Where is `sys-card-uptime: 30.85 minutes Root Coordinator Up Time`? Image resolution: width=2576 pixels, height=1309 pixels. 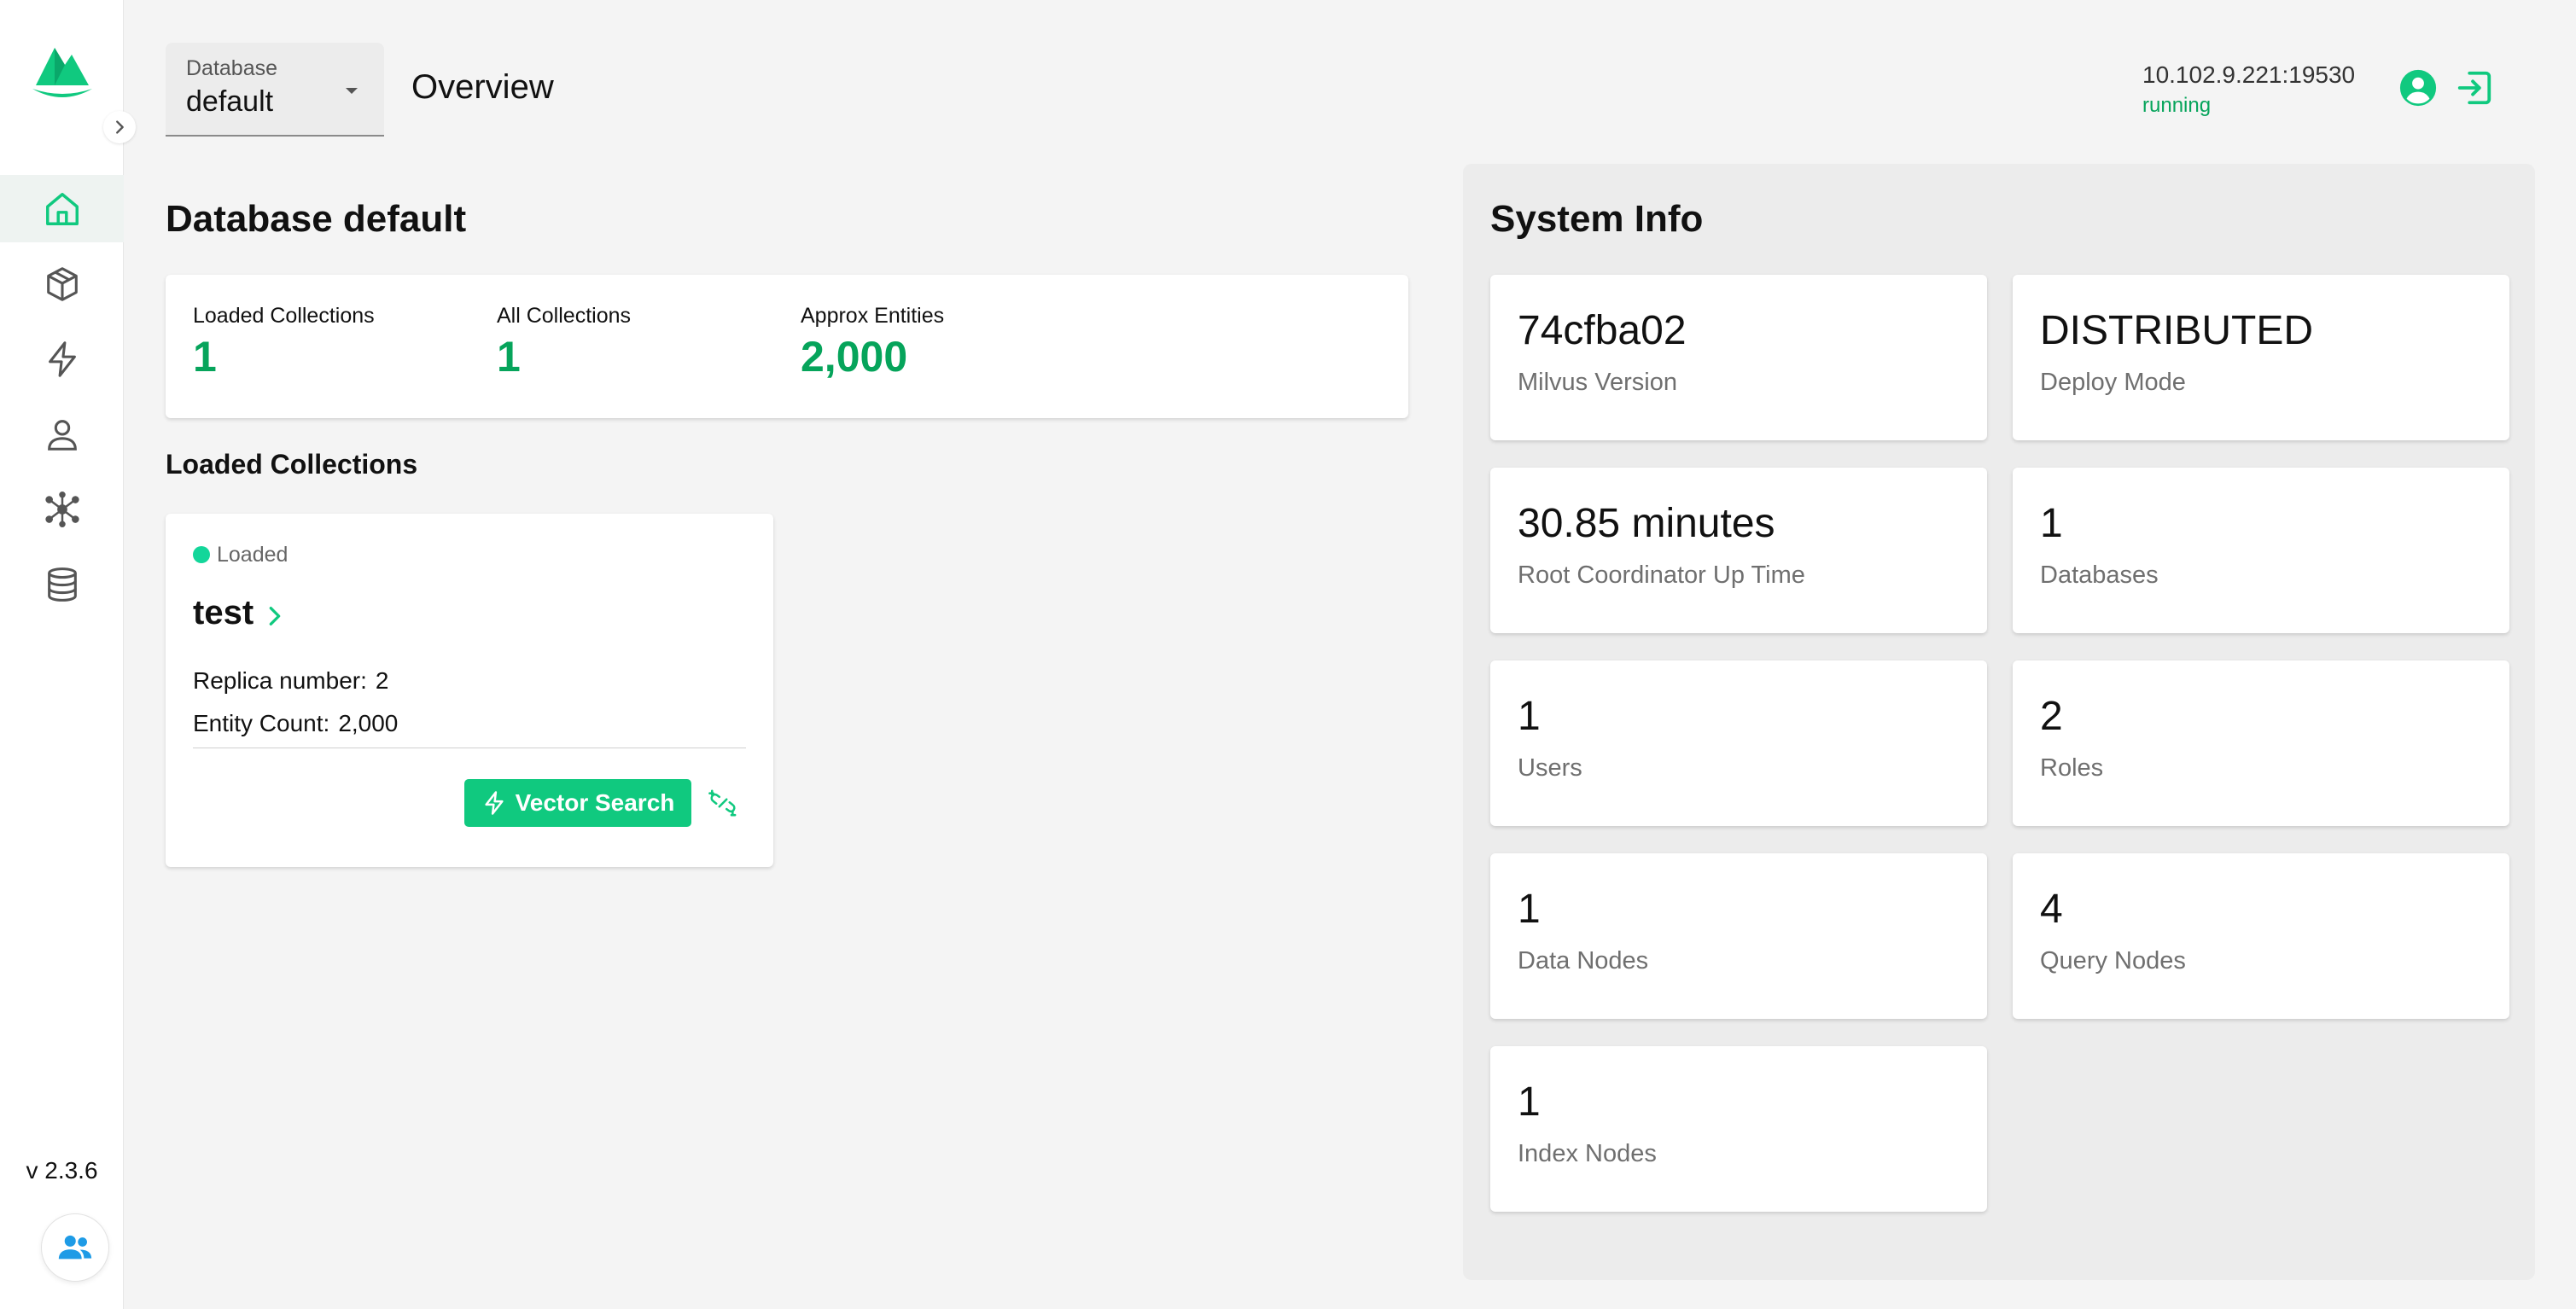
sys-card-uptime: 30.85 minutes Root Coordinator Up Time is located at coordinates (1738, 550).